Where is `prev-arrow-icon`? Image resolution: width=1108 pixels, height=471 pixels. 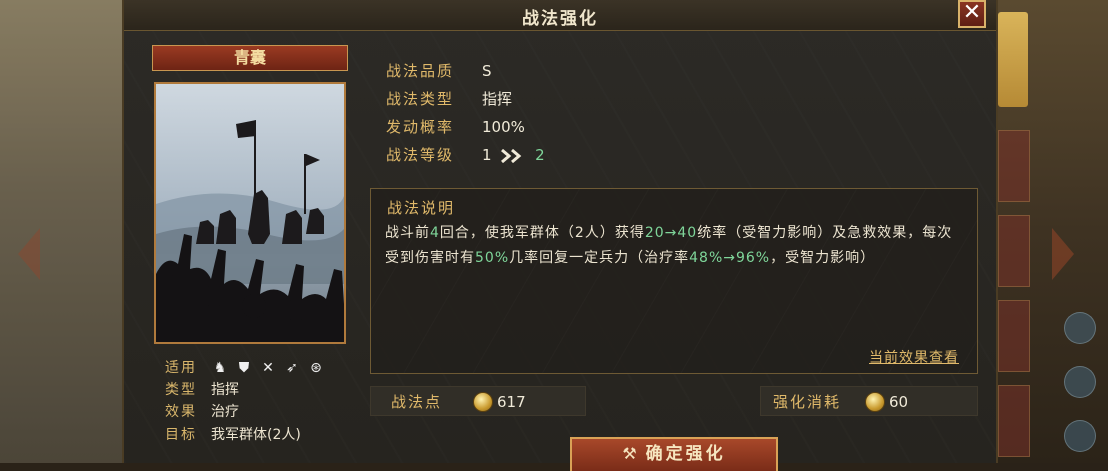
prev-arrow-icon is located at coordinates (29, 254).